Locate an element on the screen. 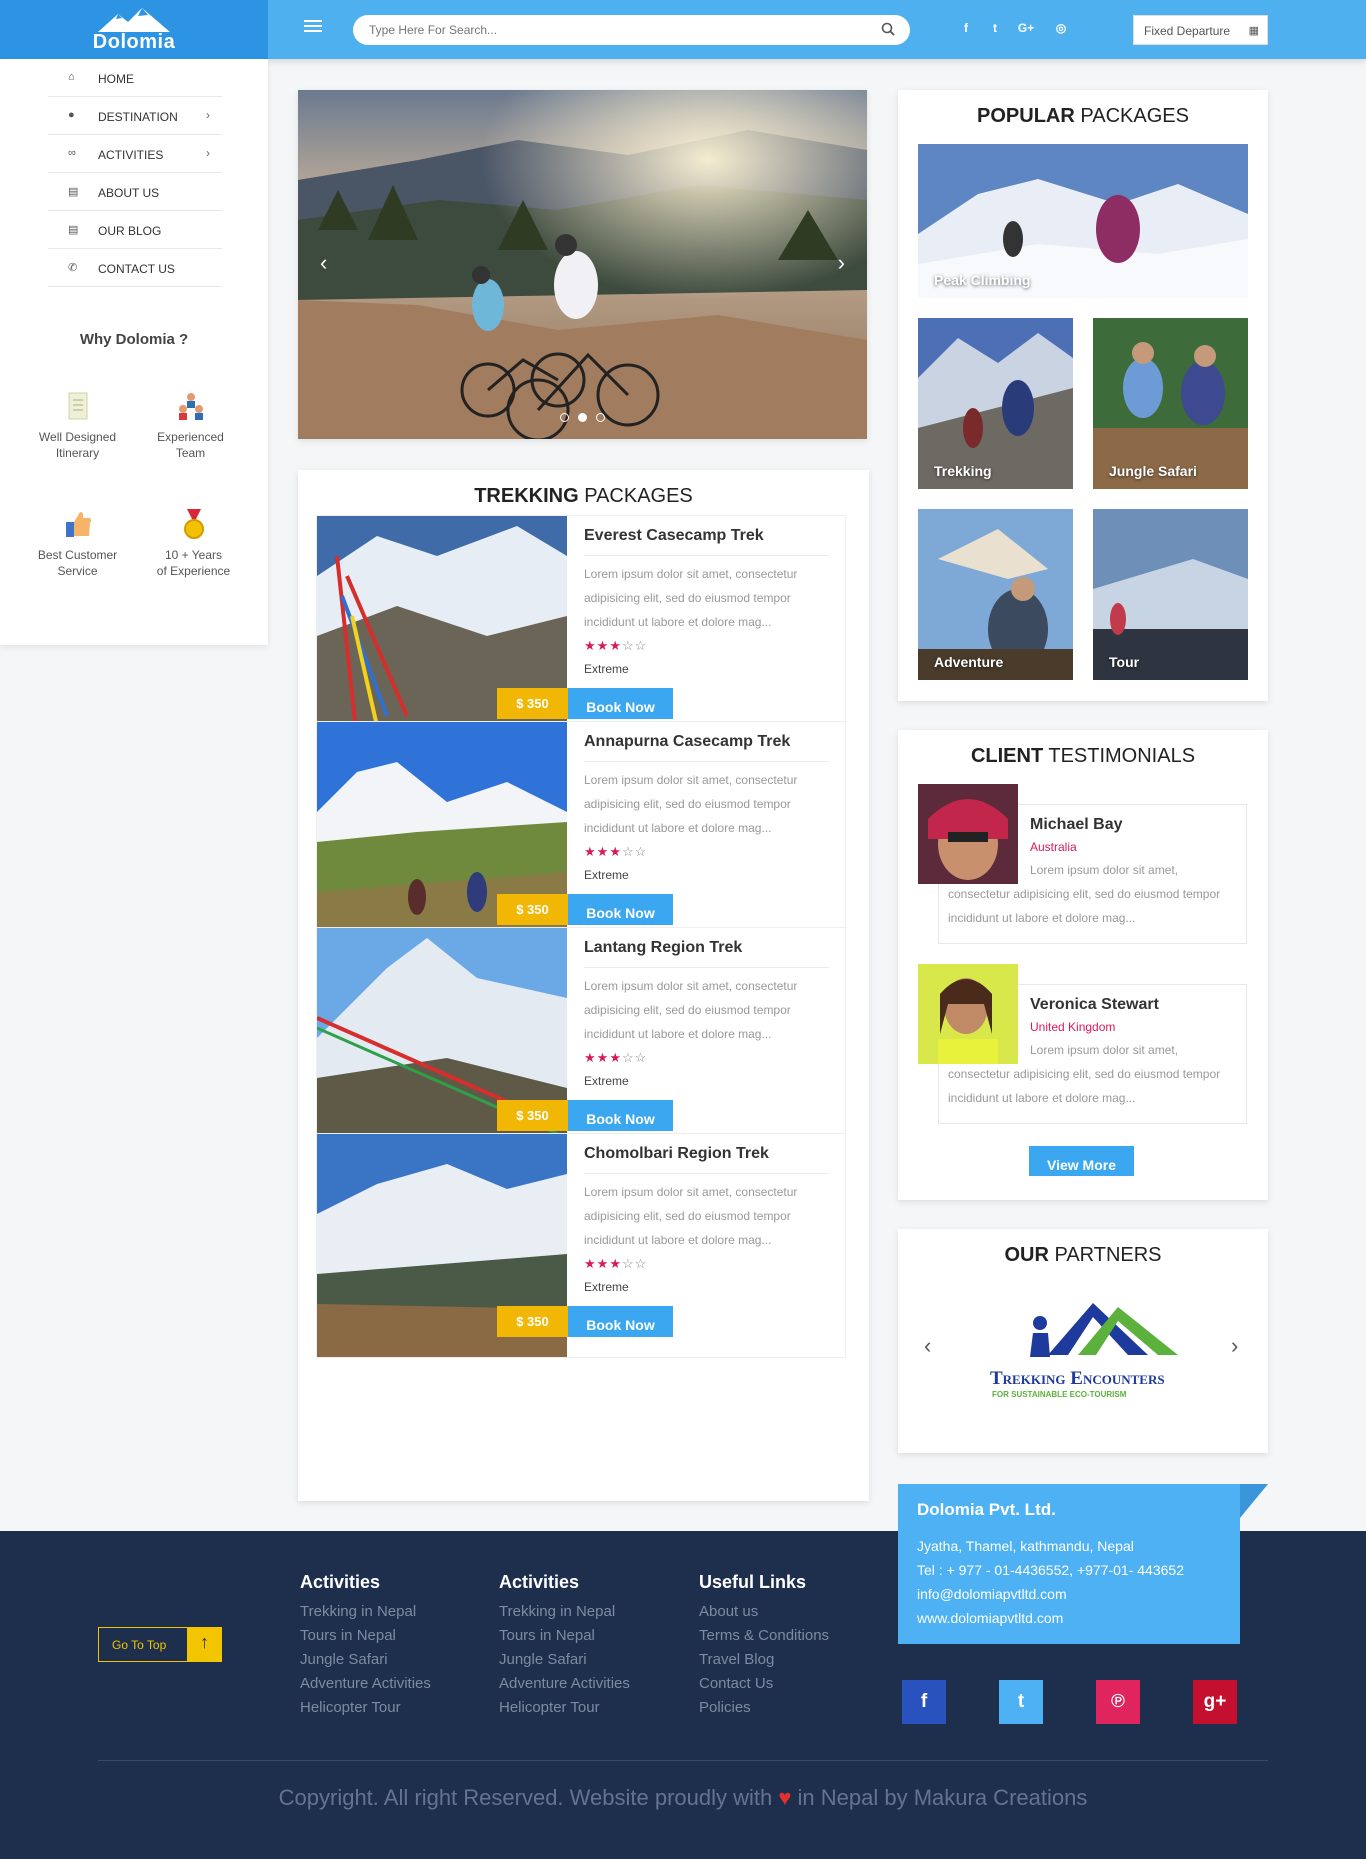  tile-label: Tour is located at coordinates (1124, 662).